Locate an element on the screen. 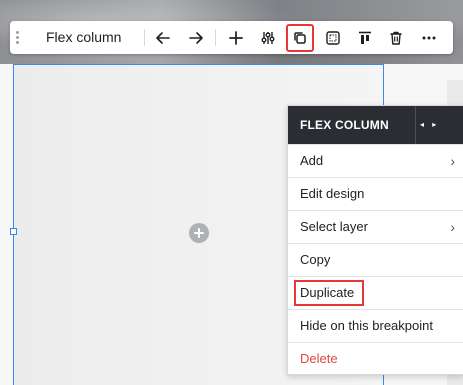 This screenshot has height=385, width=463. drag-handle-icon is located at coordinates (17, 38).